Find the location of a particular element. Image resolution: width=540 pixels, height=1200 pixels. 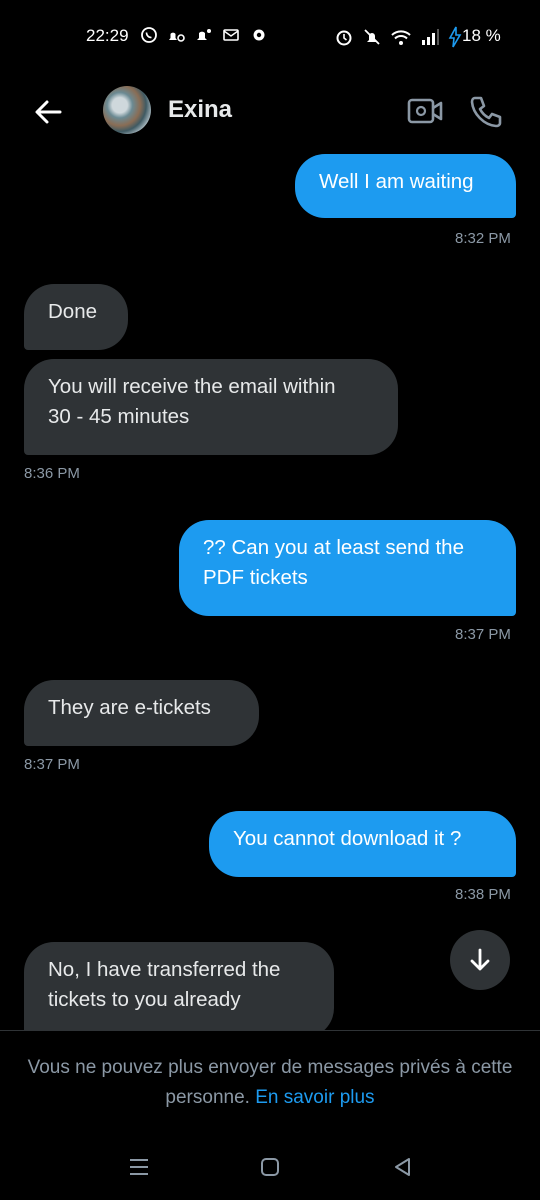

message-timestamp: 8:32 PM is located at coordinates (483, 238).